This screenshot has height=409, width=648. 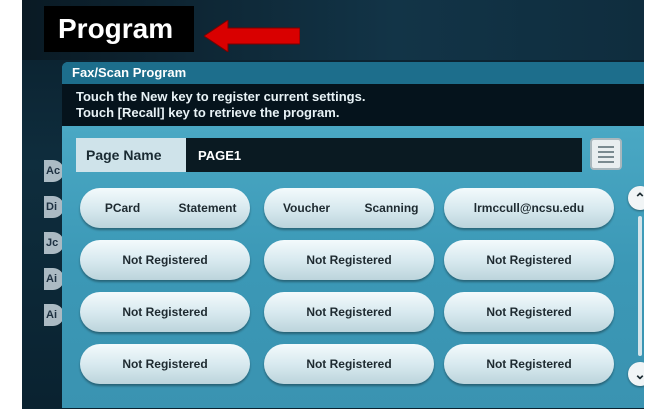 I want to click on document-list-icon, so click(x=606, y=154).